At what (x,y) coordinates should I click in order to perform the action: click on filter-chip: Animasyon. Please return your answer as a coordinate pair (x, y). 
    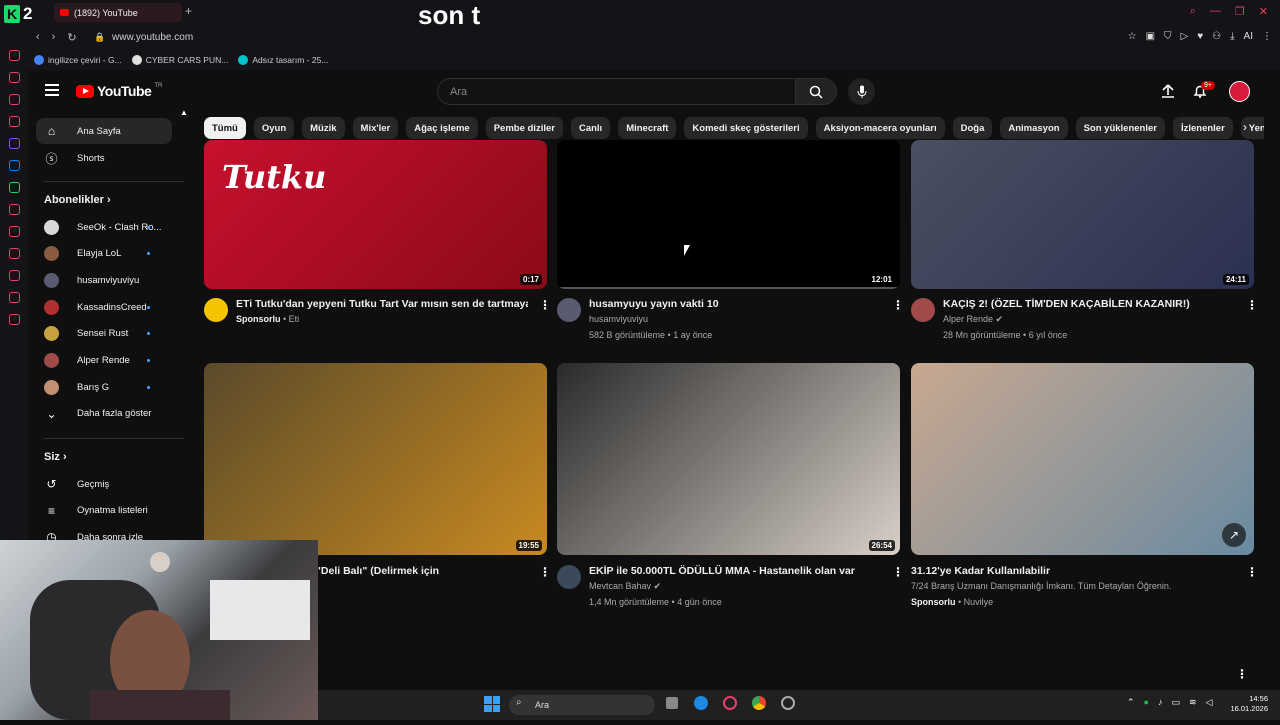
    Looking at the image, I should click on (1034, 128).